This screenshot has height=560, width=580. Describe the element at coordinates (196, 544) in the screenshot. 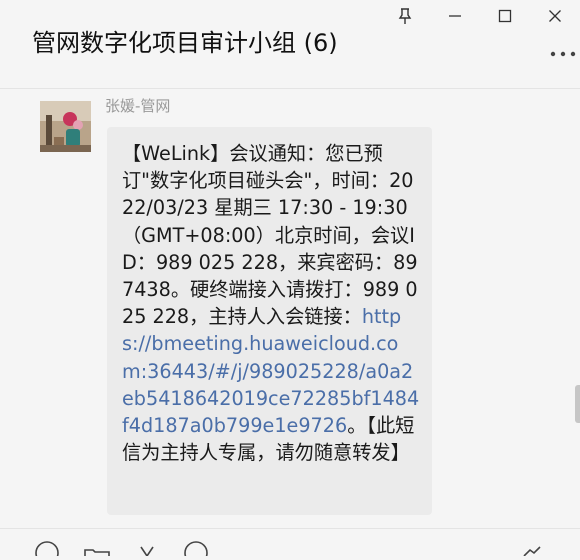

I see `history-icon` at that location.